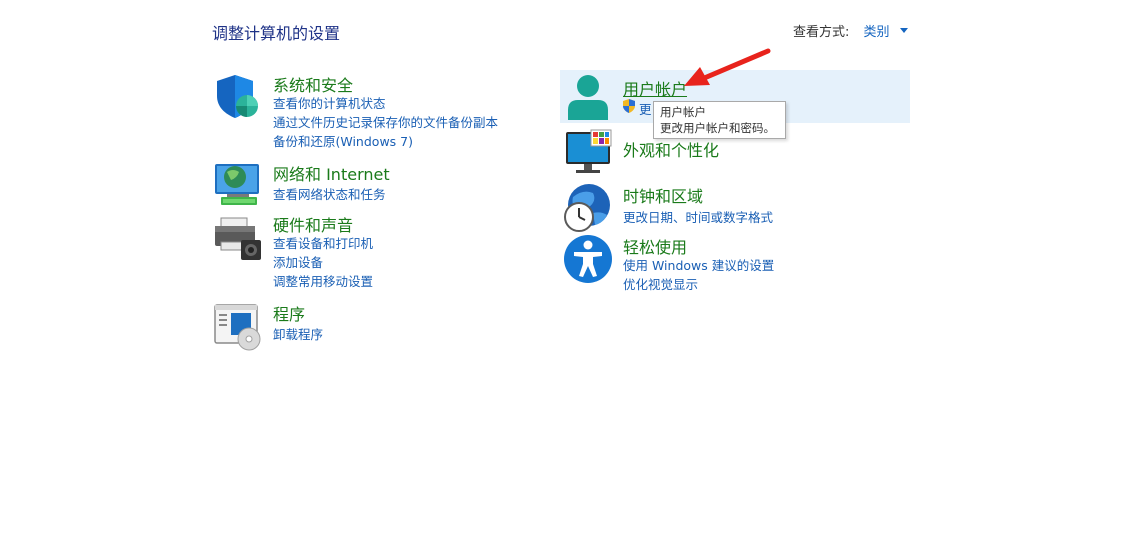  What do you see at coordinates (588, 97) in the screenshot?
I see `user-icon` at bounding box center [588, 97].